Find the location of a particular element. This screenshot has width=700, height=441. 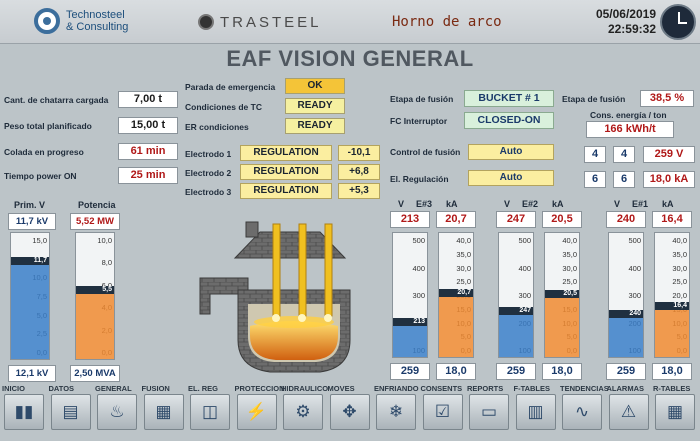

trasteel-logo-icon is located at coordinates (206, 22).